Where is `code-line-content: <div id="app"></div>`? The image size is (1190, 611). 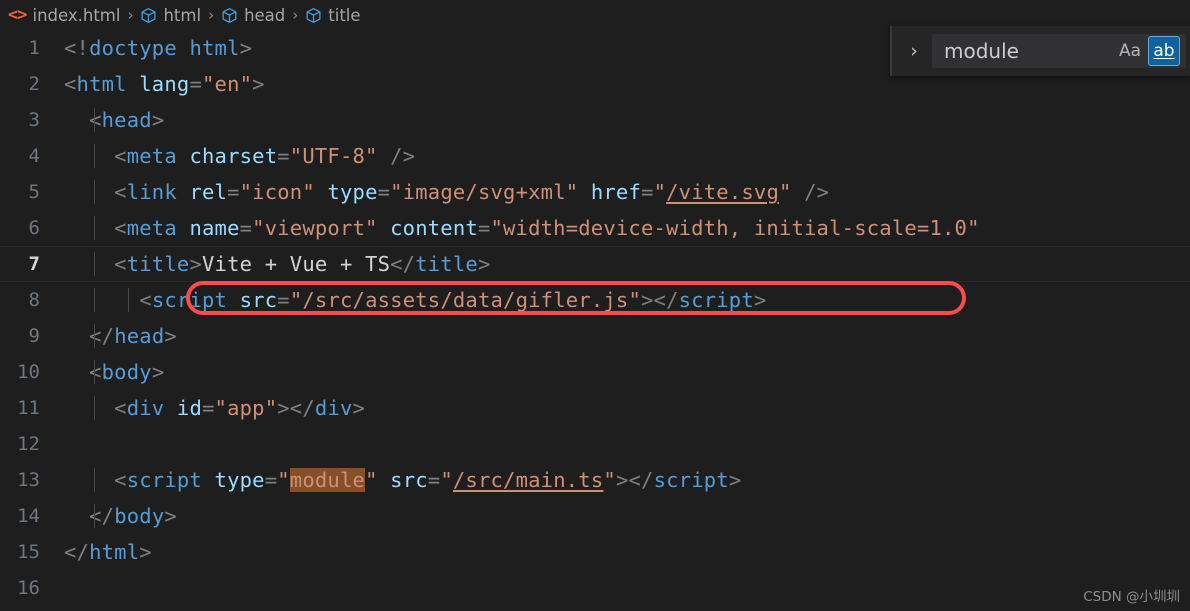 code-line-content: <div id="app"></div> is located at coordinates (626, 408).